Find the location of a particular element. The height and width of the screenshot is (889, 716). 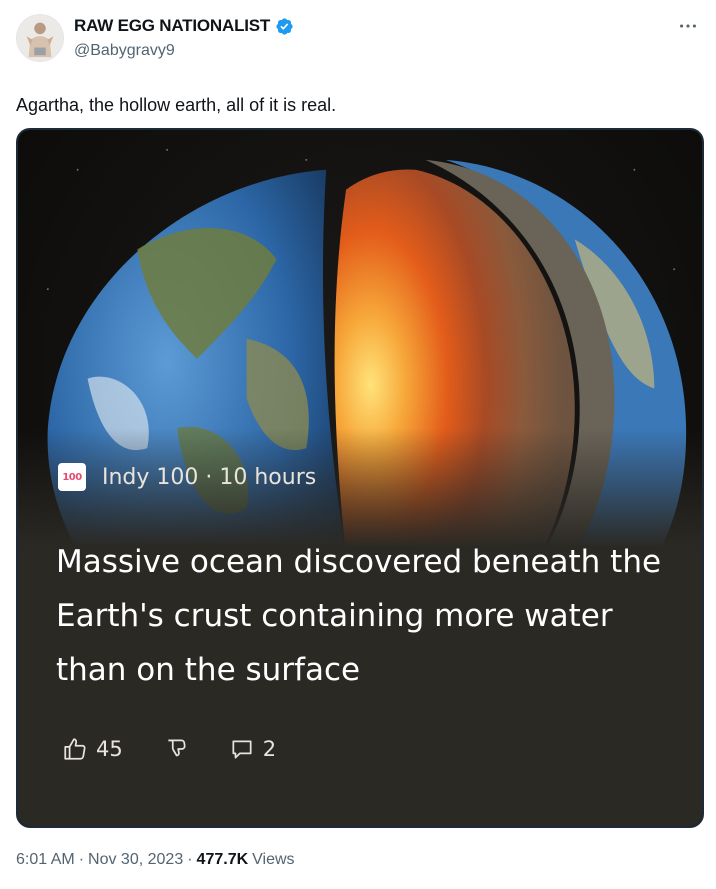

verified-badge-icon is located at coordinates (284, 26).